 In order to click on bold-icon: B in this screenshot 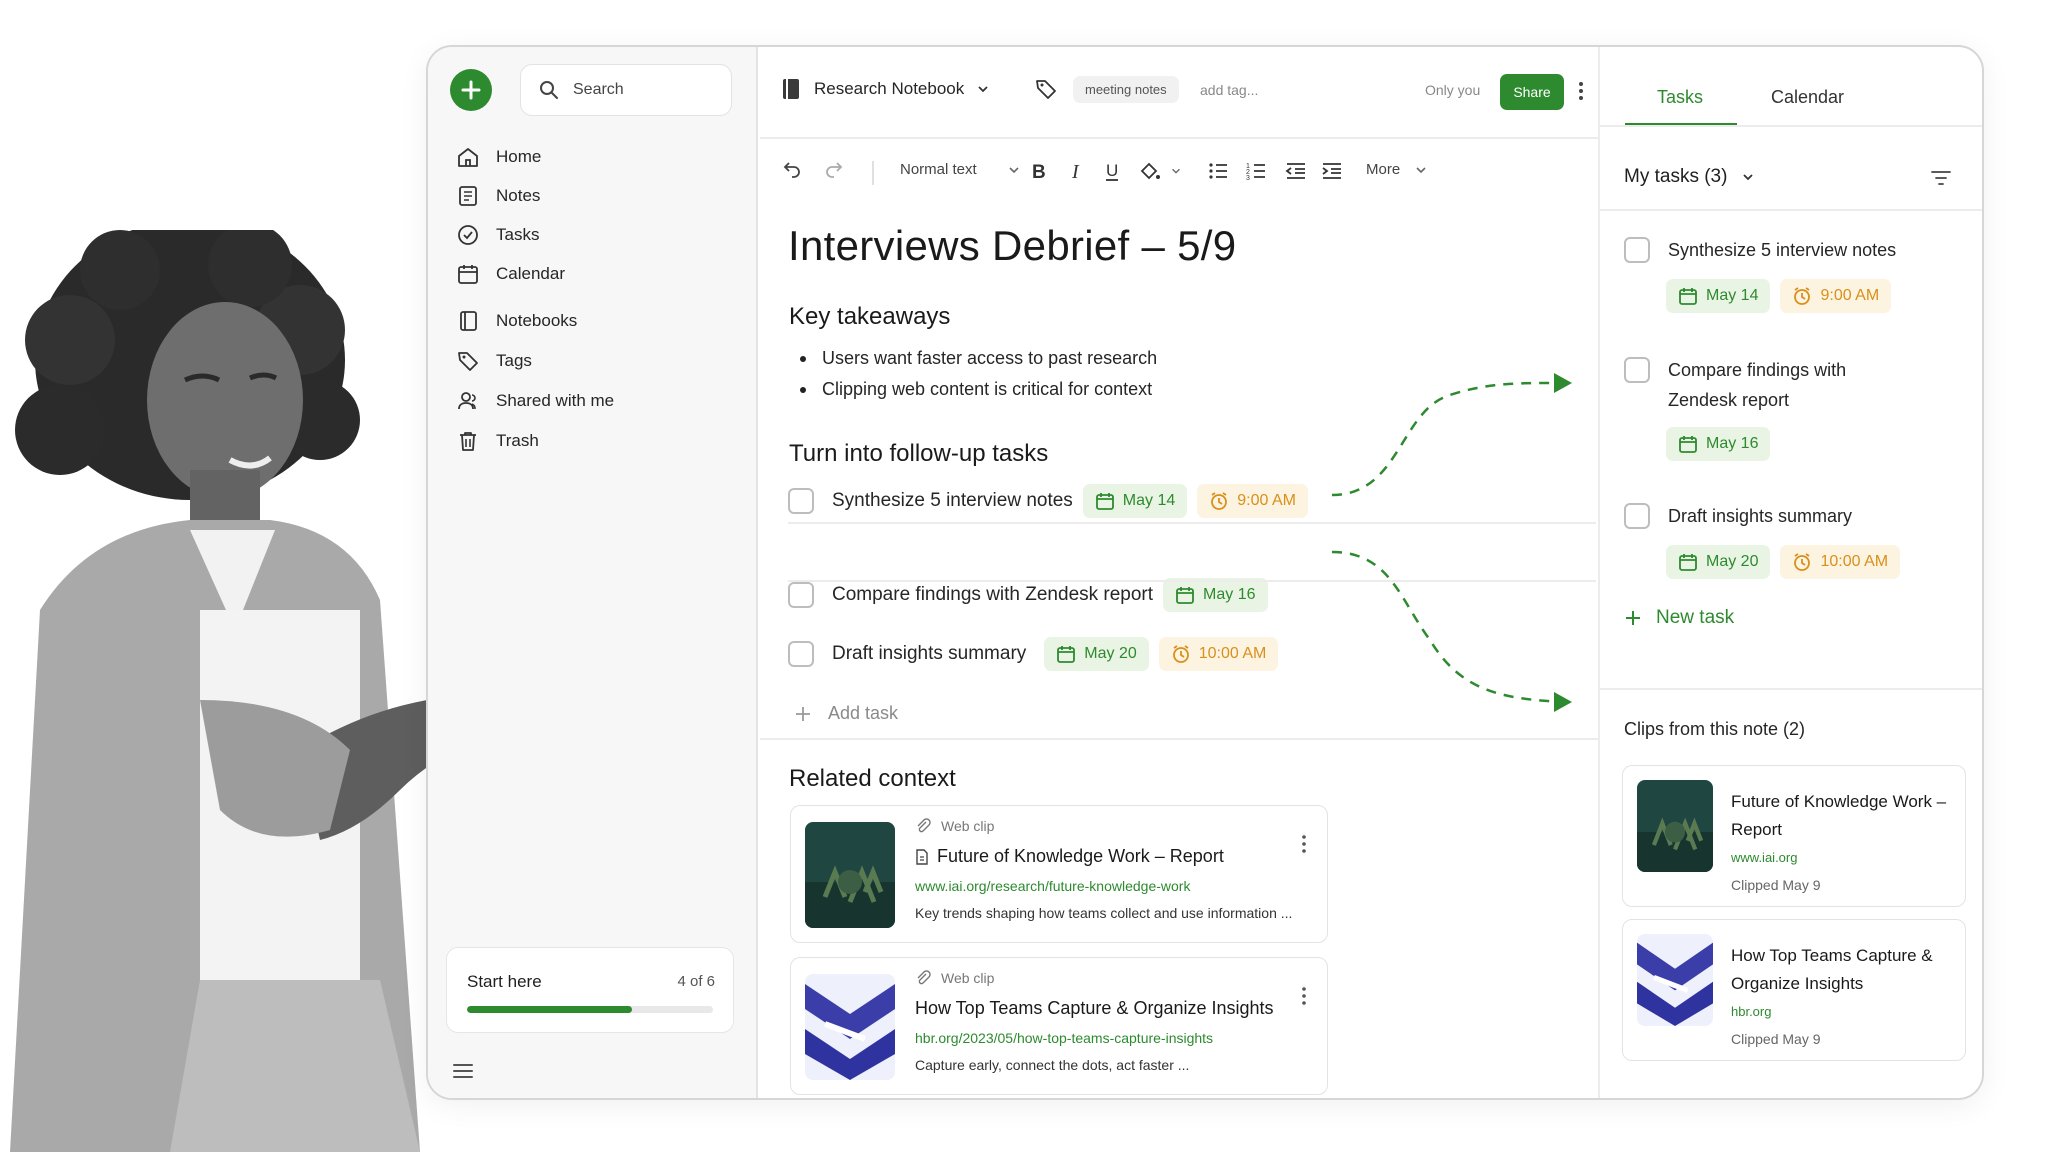, I will do `click(1038, 171)`.